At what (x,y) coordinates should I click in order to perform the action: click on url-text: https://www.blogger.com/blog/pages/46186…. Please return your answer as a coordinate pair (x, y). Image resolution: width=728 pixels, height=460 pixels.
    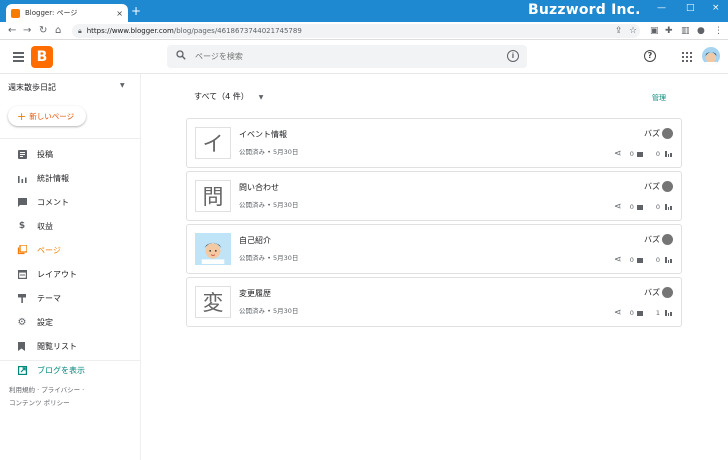
    Looking at the image, I should click on (194, 31).